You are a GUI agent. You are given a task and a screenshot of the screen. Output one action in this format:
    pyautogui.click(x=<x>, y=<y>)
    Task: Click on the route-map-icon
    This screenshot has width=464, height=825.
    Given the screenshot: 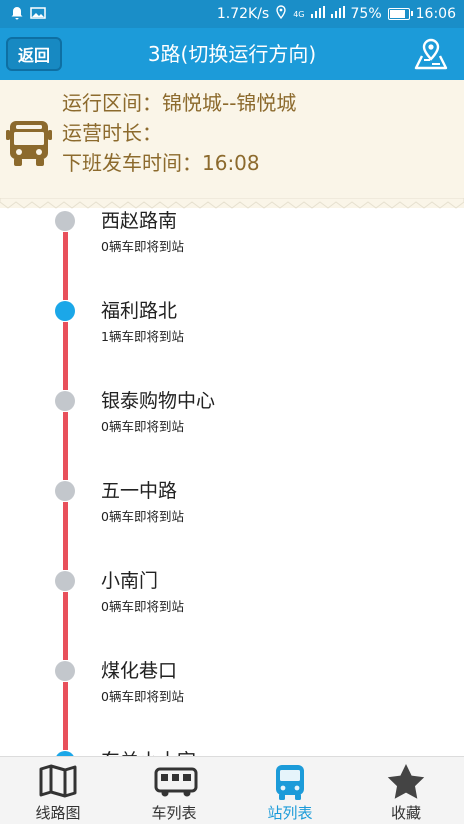 What is the action you would take?
    pyautogui.click(x=58, y=781)
    